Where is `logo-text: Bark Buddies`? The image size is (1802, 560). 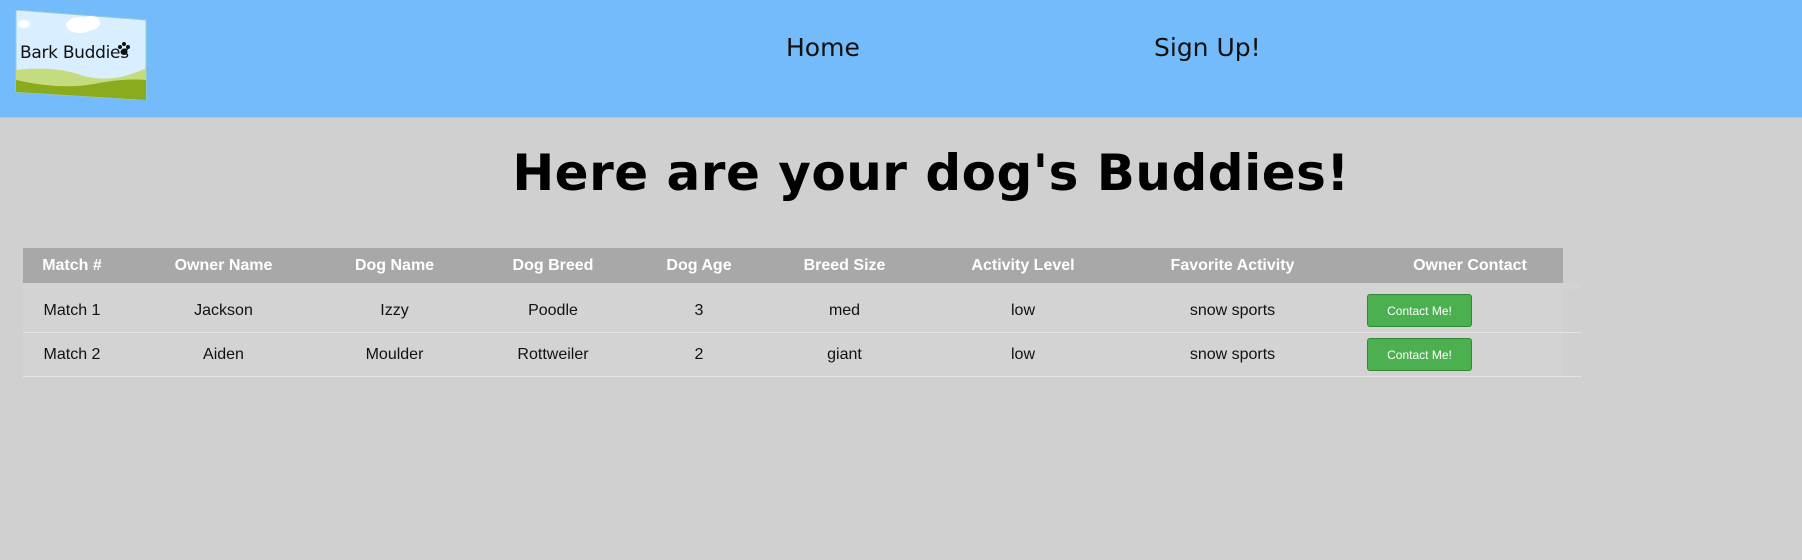 logo-text: Bark Buddies is located at coordinates (74, 53).